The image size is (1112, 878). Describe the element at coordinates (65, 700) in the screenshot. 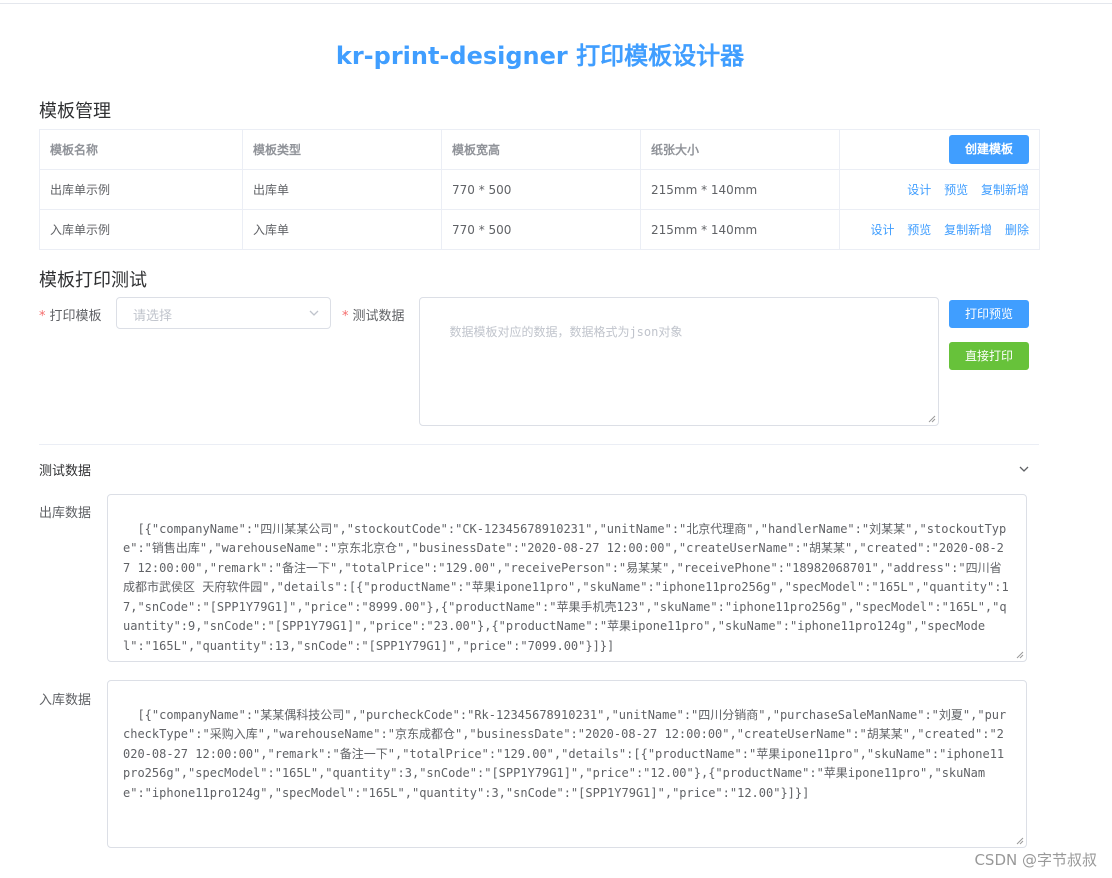

I see `inbound-data-label: 入库数据` at that location.